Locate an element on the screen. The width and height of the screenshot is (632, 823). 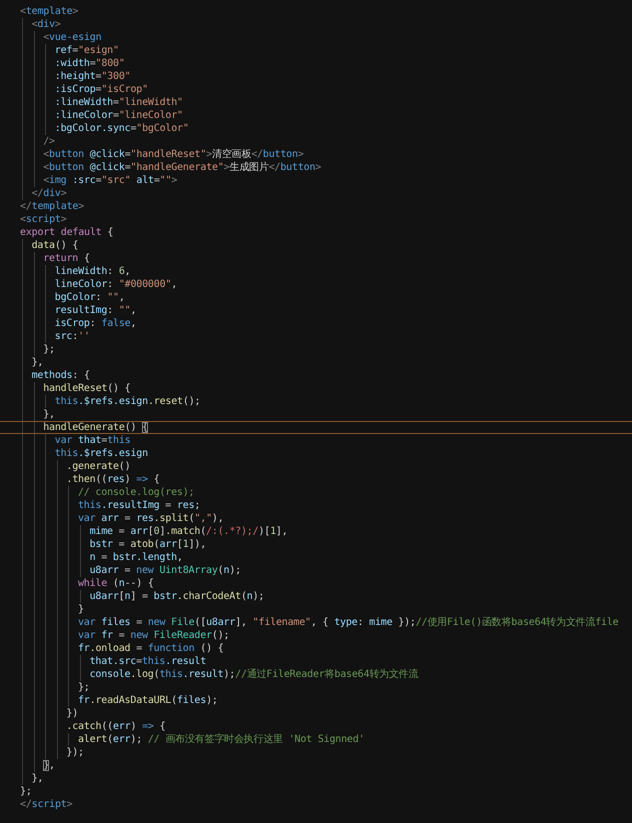
code-line: this.$refs.esign.reset(); is located at coordinates (128, 401).